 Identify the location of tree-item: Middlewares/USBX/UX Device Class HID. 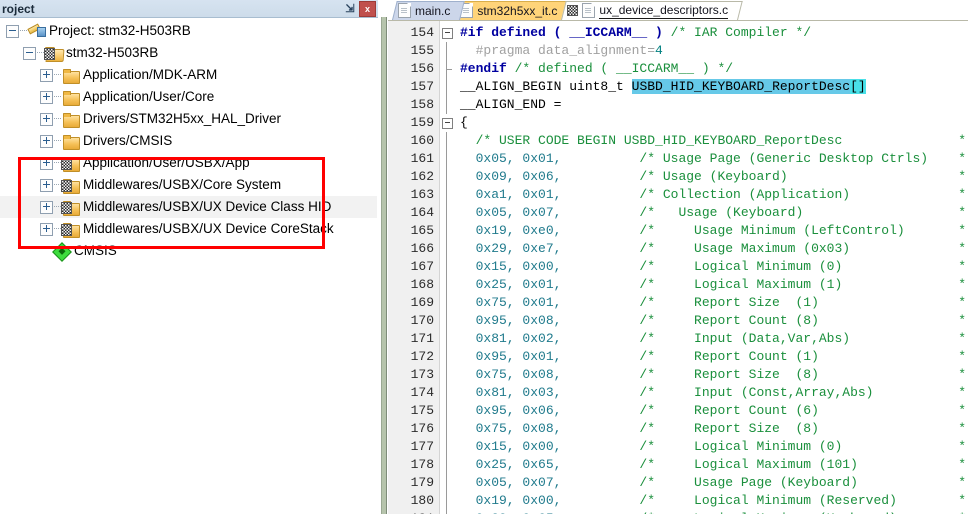
(188, 207).